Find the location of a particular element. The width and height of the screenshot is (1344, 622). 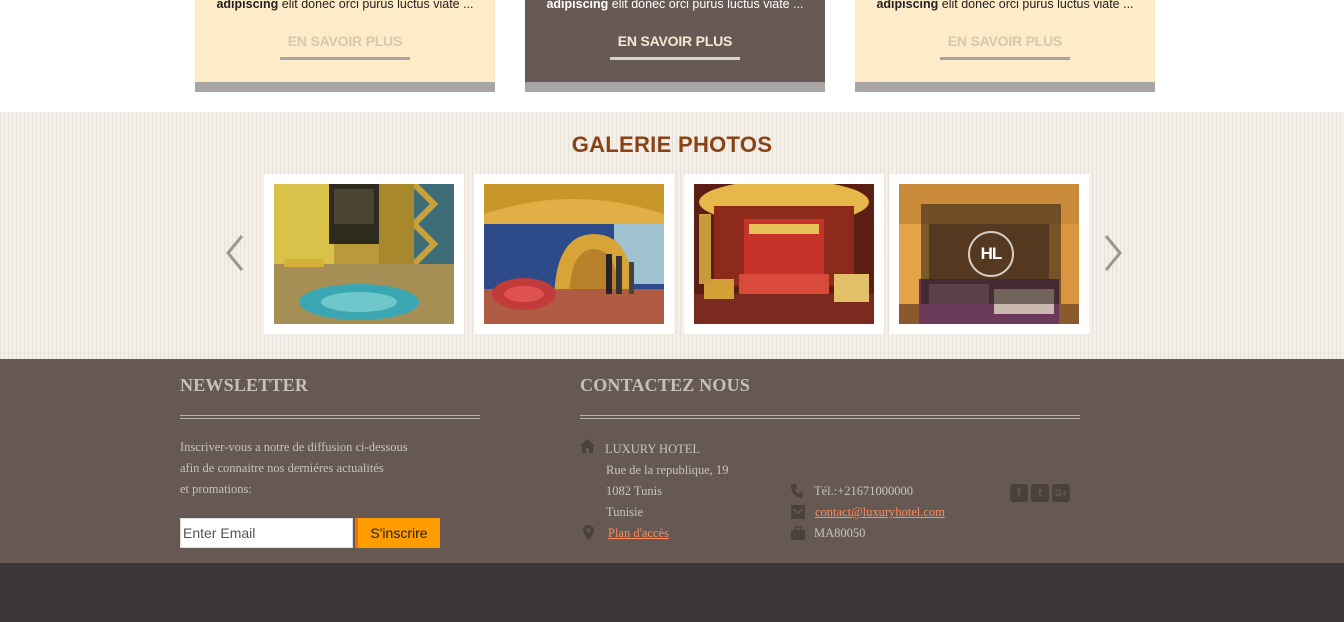

gallery-title: GALERIE PHOTOS is located at coordinates (672, 144).